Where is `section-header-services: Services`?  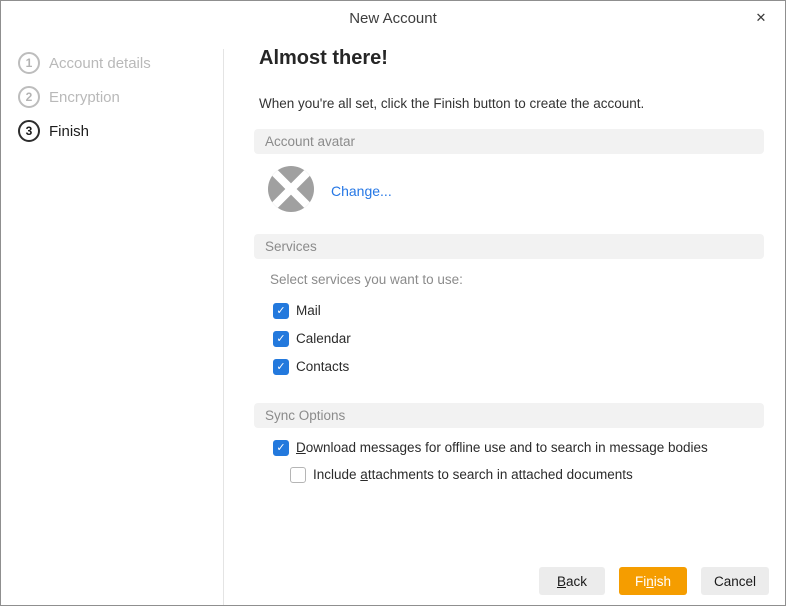
section-header-services: Services is located at coordinates (509, 246).